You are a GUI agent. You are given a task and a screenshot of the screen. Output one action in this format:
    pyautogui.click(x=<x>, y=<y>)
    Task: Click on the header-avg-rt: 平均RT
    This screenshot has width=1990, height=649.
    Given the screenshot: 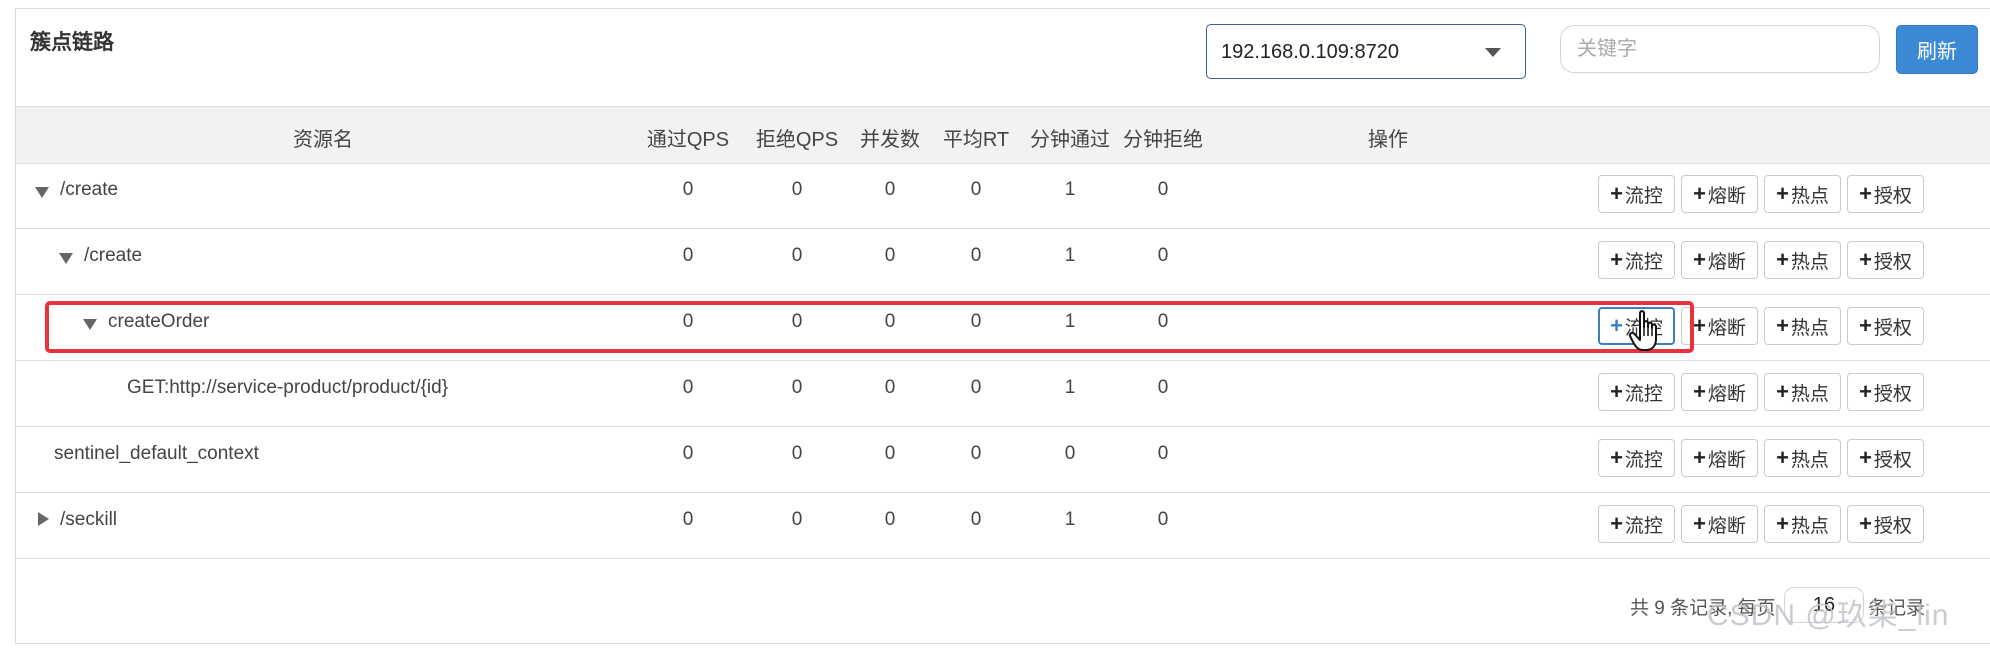 What is the action you would take?
    pyautogui.click(x=976, y=140)
    